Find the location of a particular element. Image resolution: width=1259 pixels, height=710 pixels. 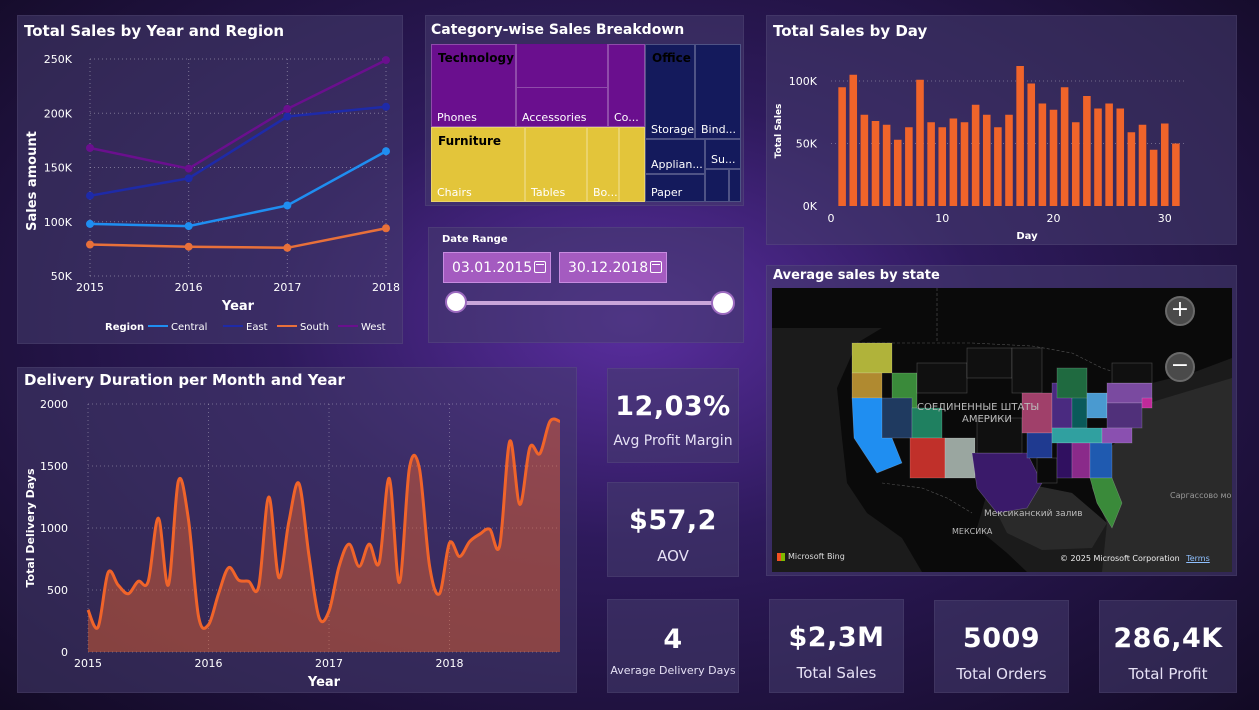

kpi-total-profit-label: Total Profit is located at coordinates (1168, 674).